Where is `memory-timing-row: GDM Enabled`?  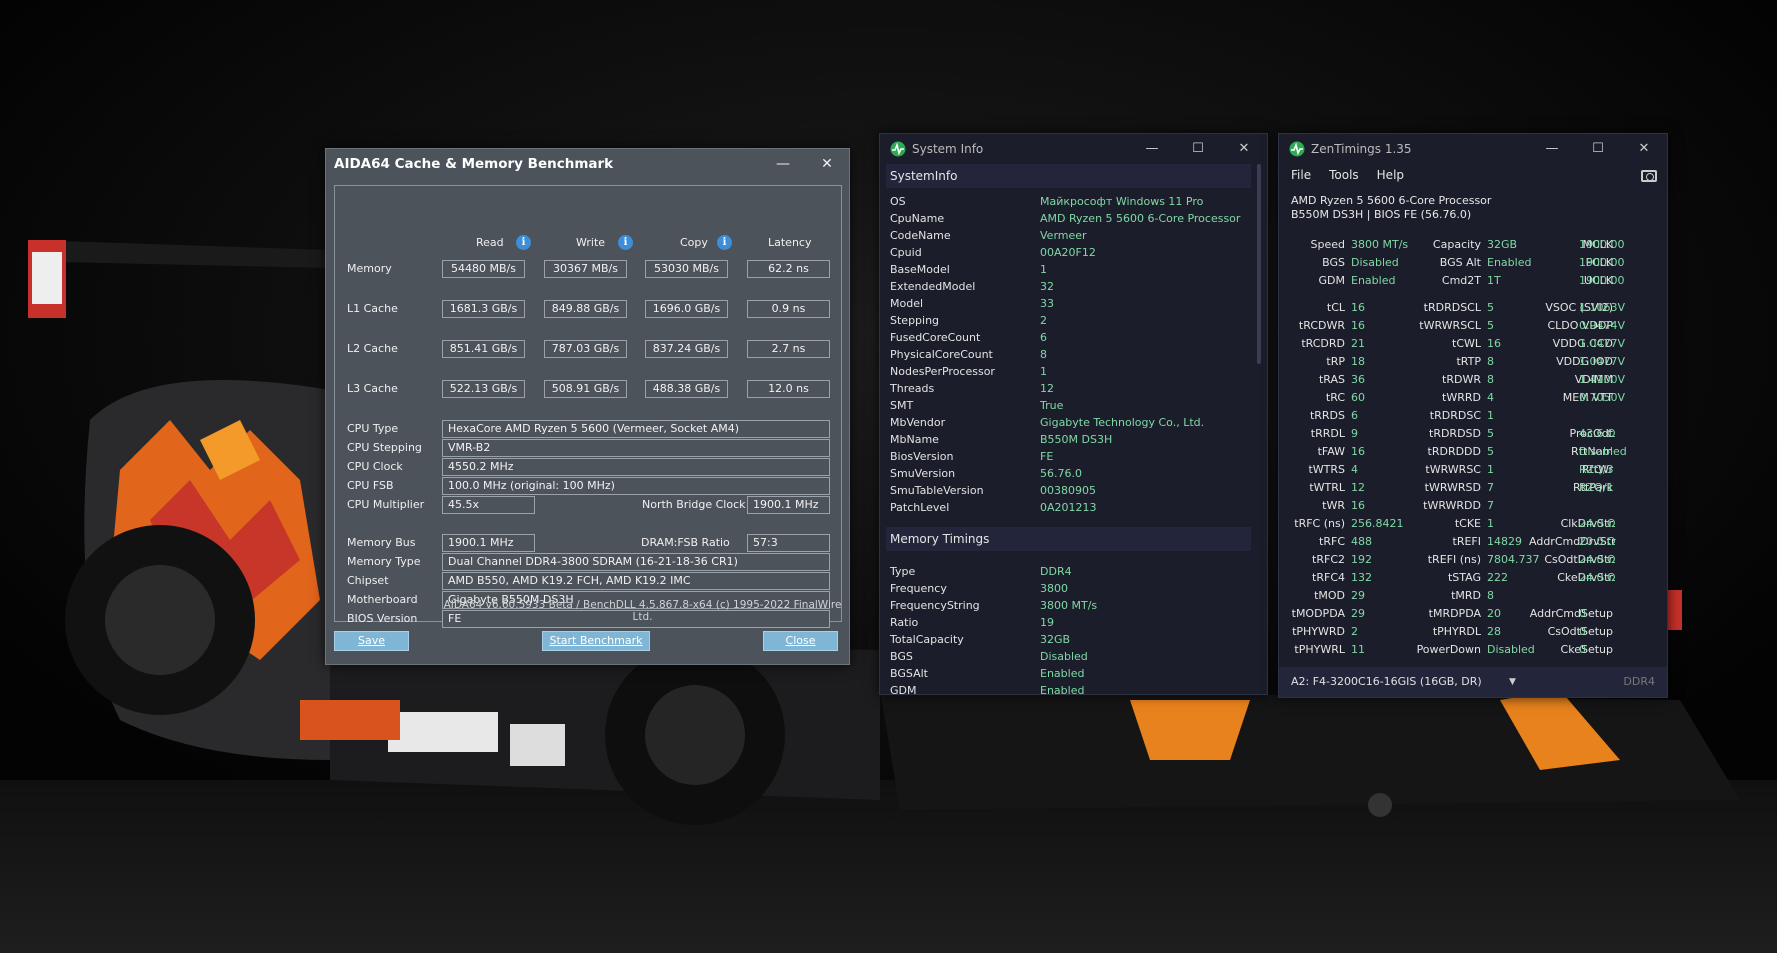 memory-timing-row: GDM Enabled is located at coordinates (993, 688).